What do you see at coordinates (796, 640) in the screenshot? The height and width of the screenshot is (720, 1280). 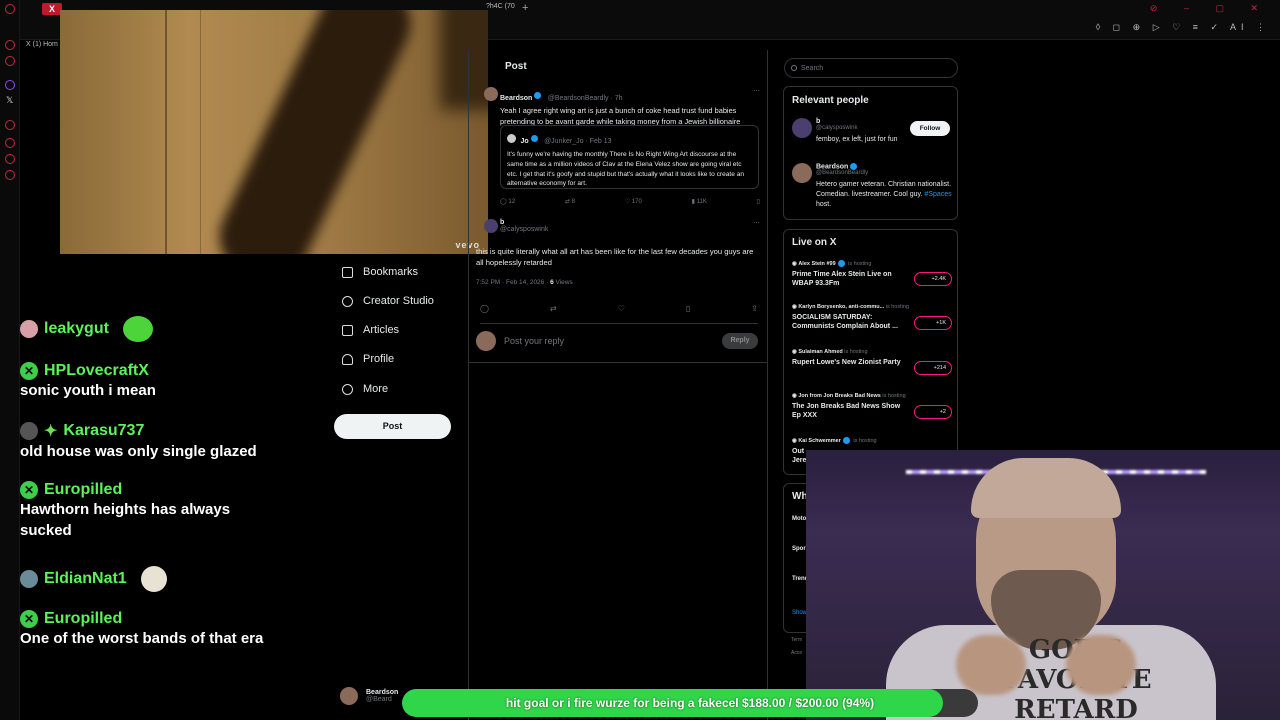 I see `footer-link: Term` at bounding box center [796, 640].